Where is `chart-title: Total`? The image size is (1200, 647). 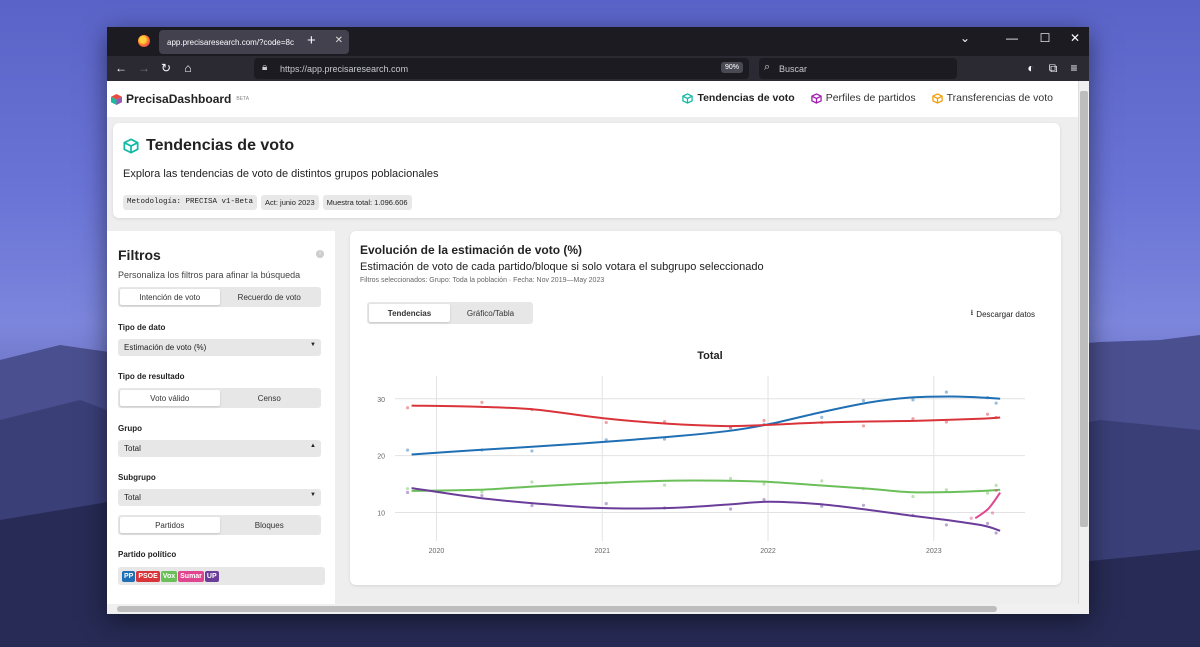
chart-title: Total is located at coordinates (709, 356).